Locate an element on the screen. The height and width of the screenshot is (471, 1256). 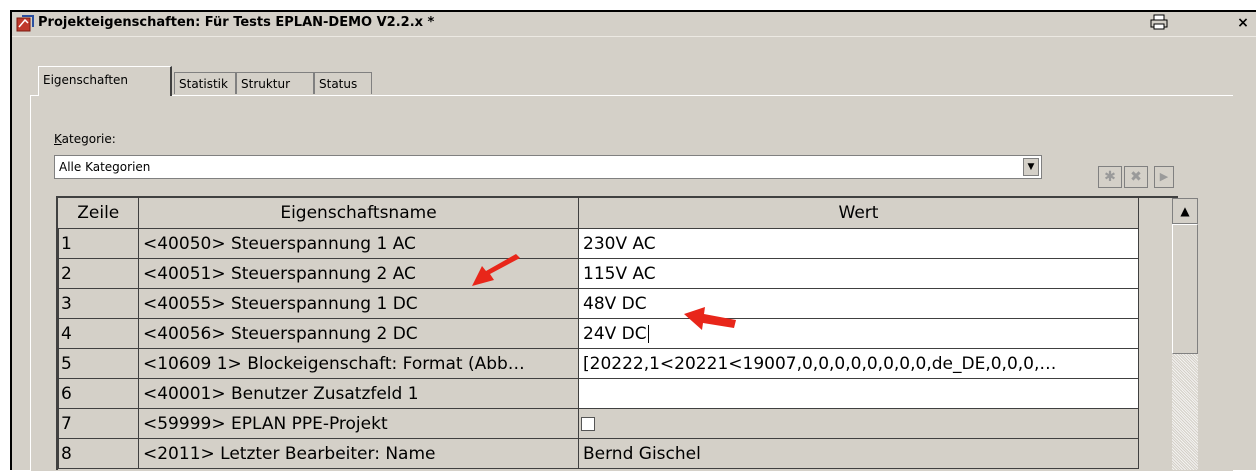
tab-status: Status is located at coordinates (343, 83).